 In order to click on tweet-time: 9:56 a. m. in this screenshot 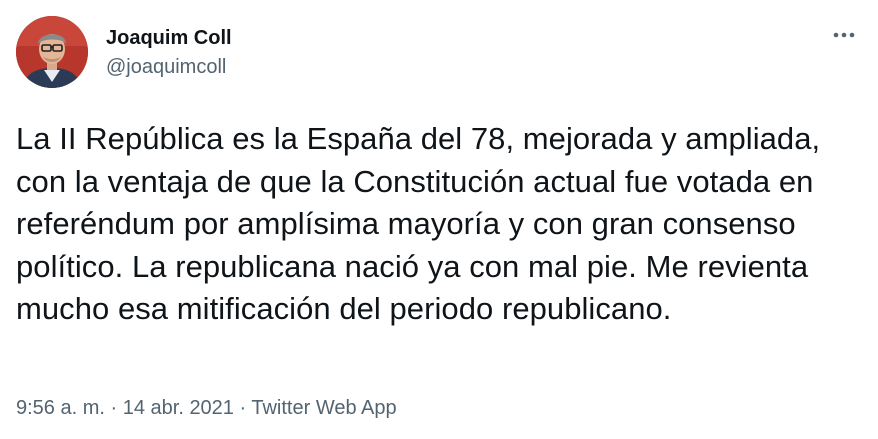, I will do `click(60, 408)`.